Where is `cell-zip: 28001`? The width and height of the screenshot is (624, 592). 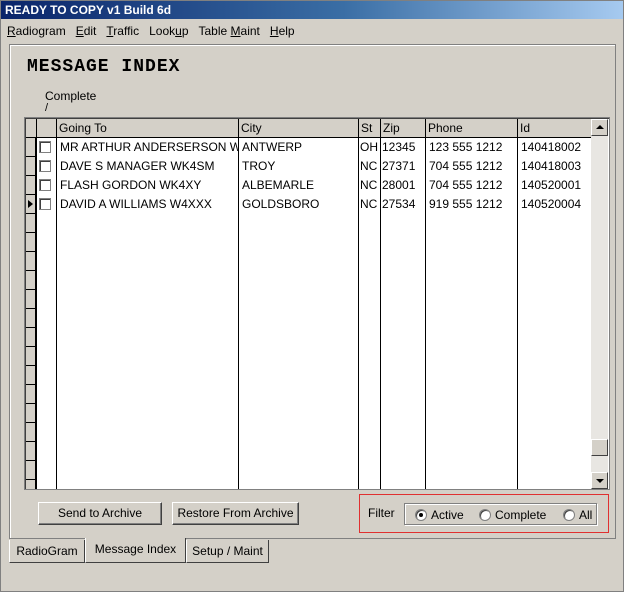 cell-zip: 28001 is located at coordinates (403, 185).